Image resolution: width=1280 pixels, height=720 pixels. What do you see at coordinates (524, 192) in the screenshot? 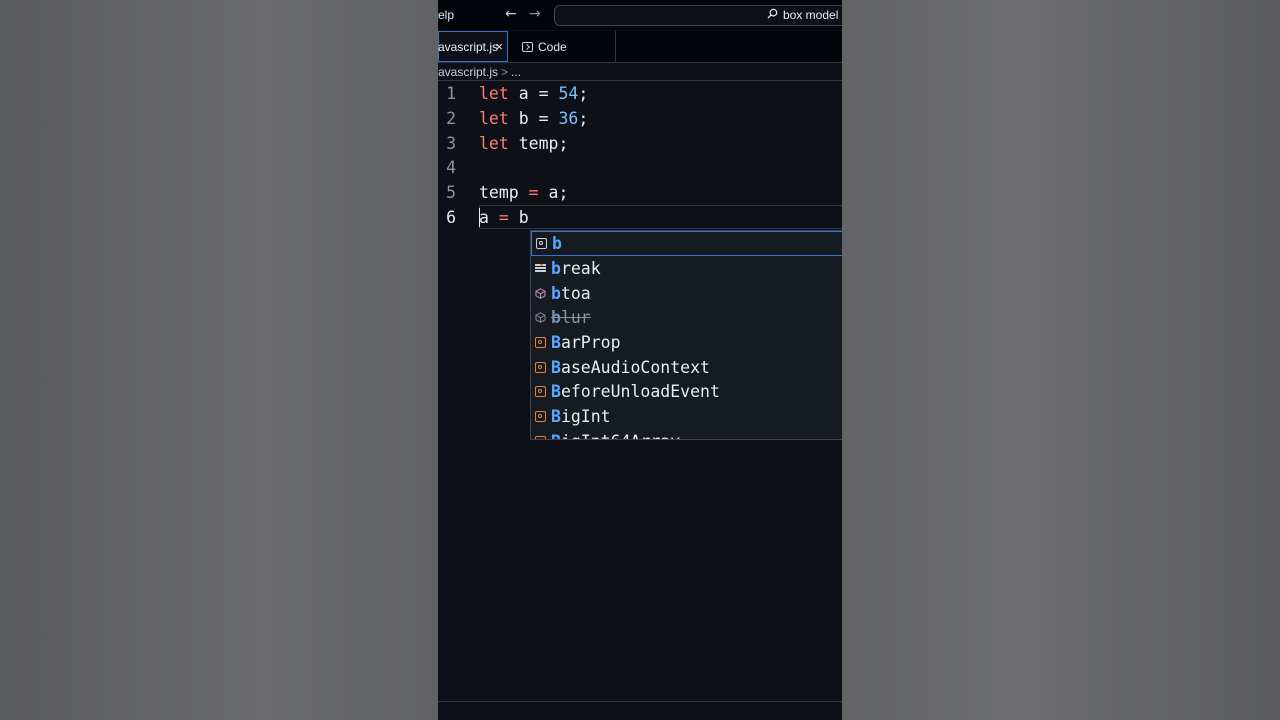
I see `line-content: temp = a;` at bounding box center [524, 192].